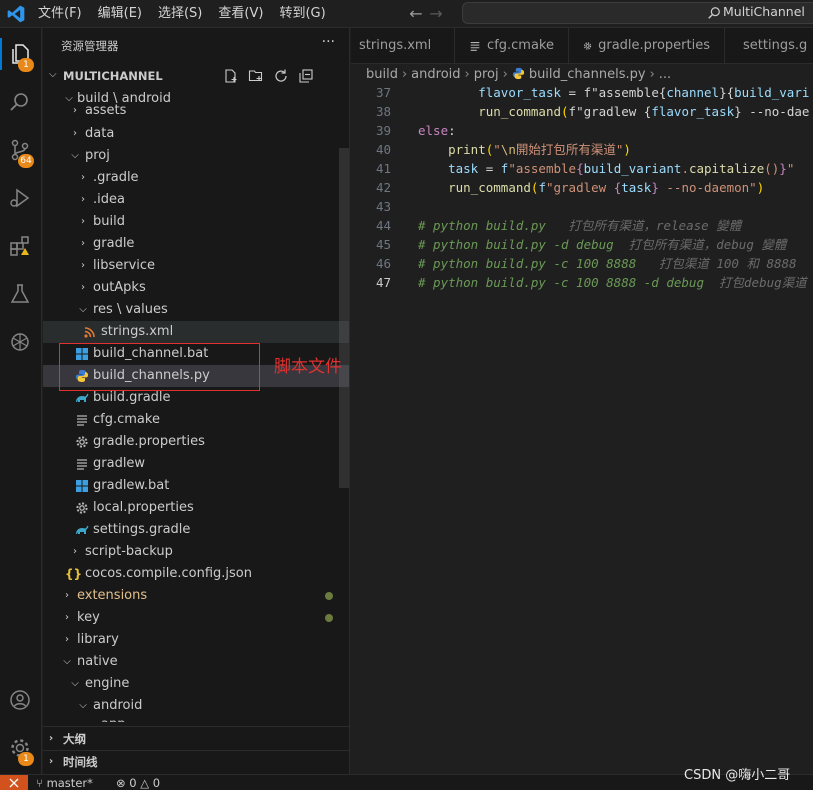  Describe the element at coordinates (196, 200) in the screenshot. I see `tree-folder-idea: › .idea` at that location.